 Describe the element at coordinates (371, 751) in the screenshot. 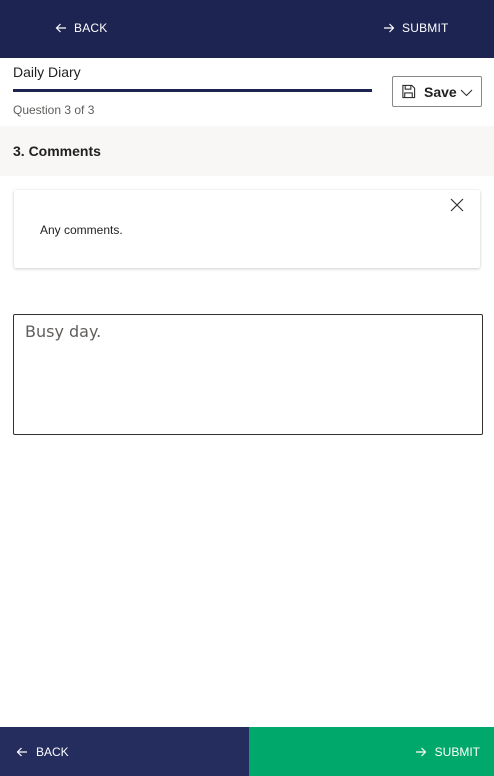

I see `bottom-submit-button: SUBMIT` at that location.